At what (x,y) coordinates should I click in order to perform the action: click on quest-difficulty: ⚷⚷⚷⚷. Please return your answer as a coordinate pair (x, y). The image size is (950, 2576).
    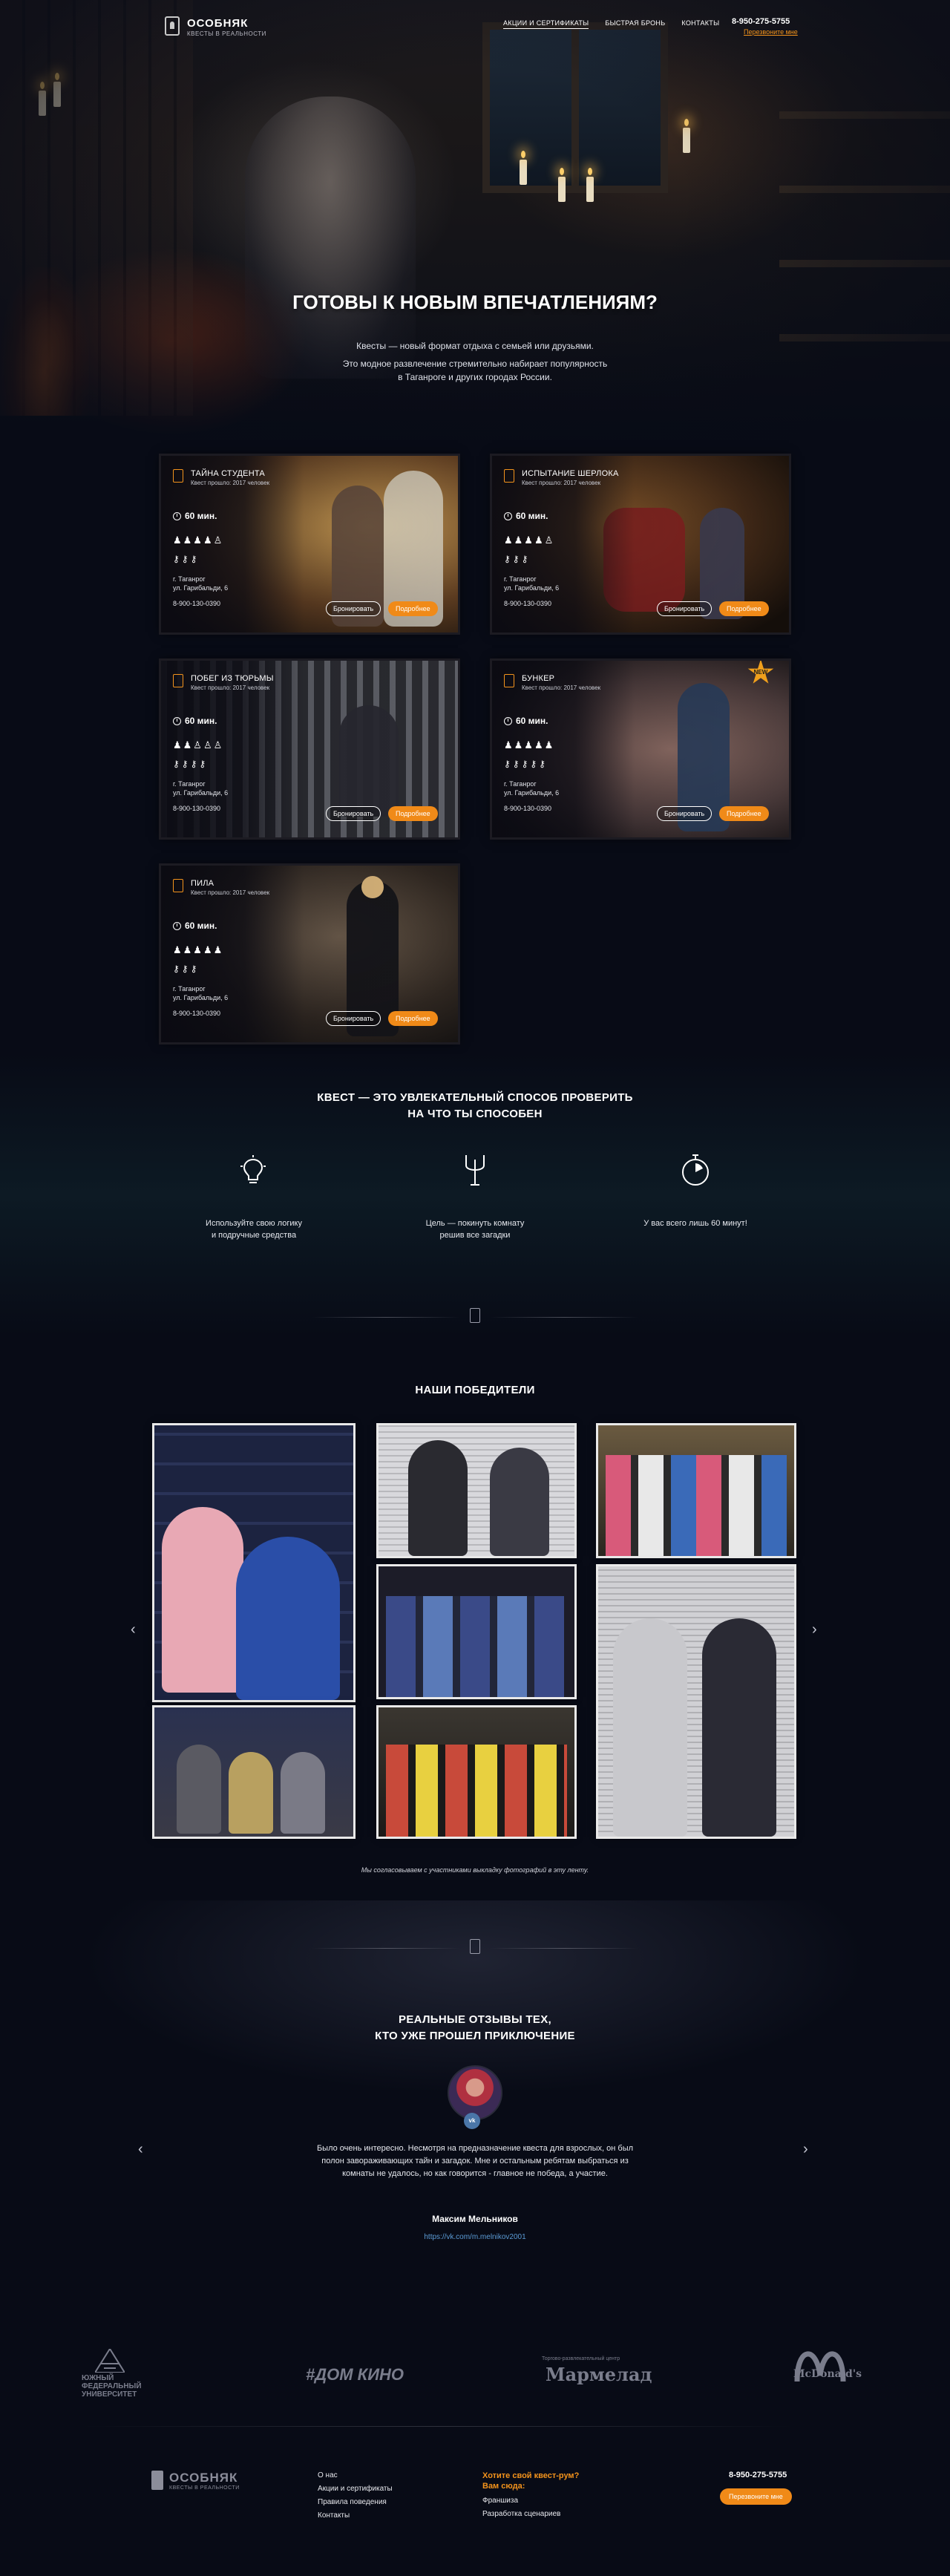
    Looking at the image, I should click on (191, 764).